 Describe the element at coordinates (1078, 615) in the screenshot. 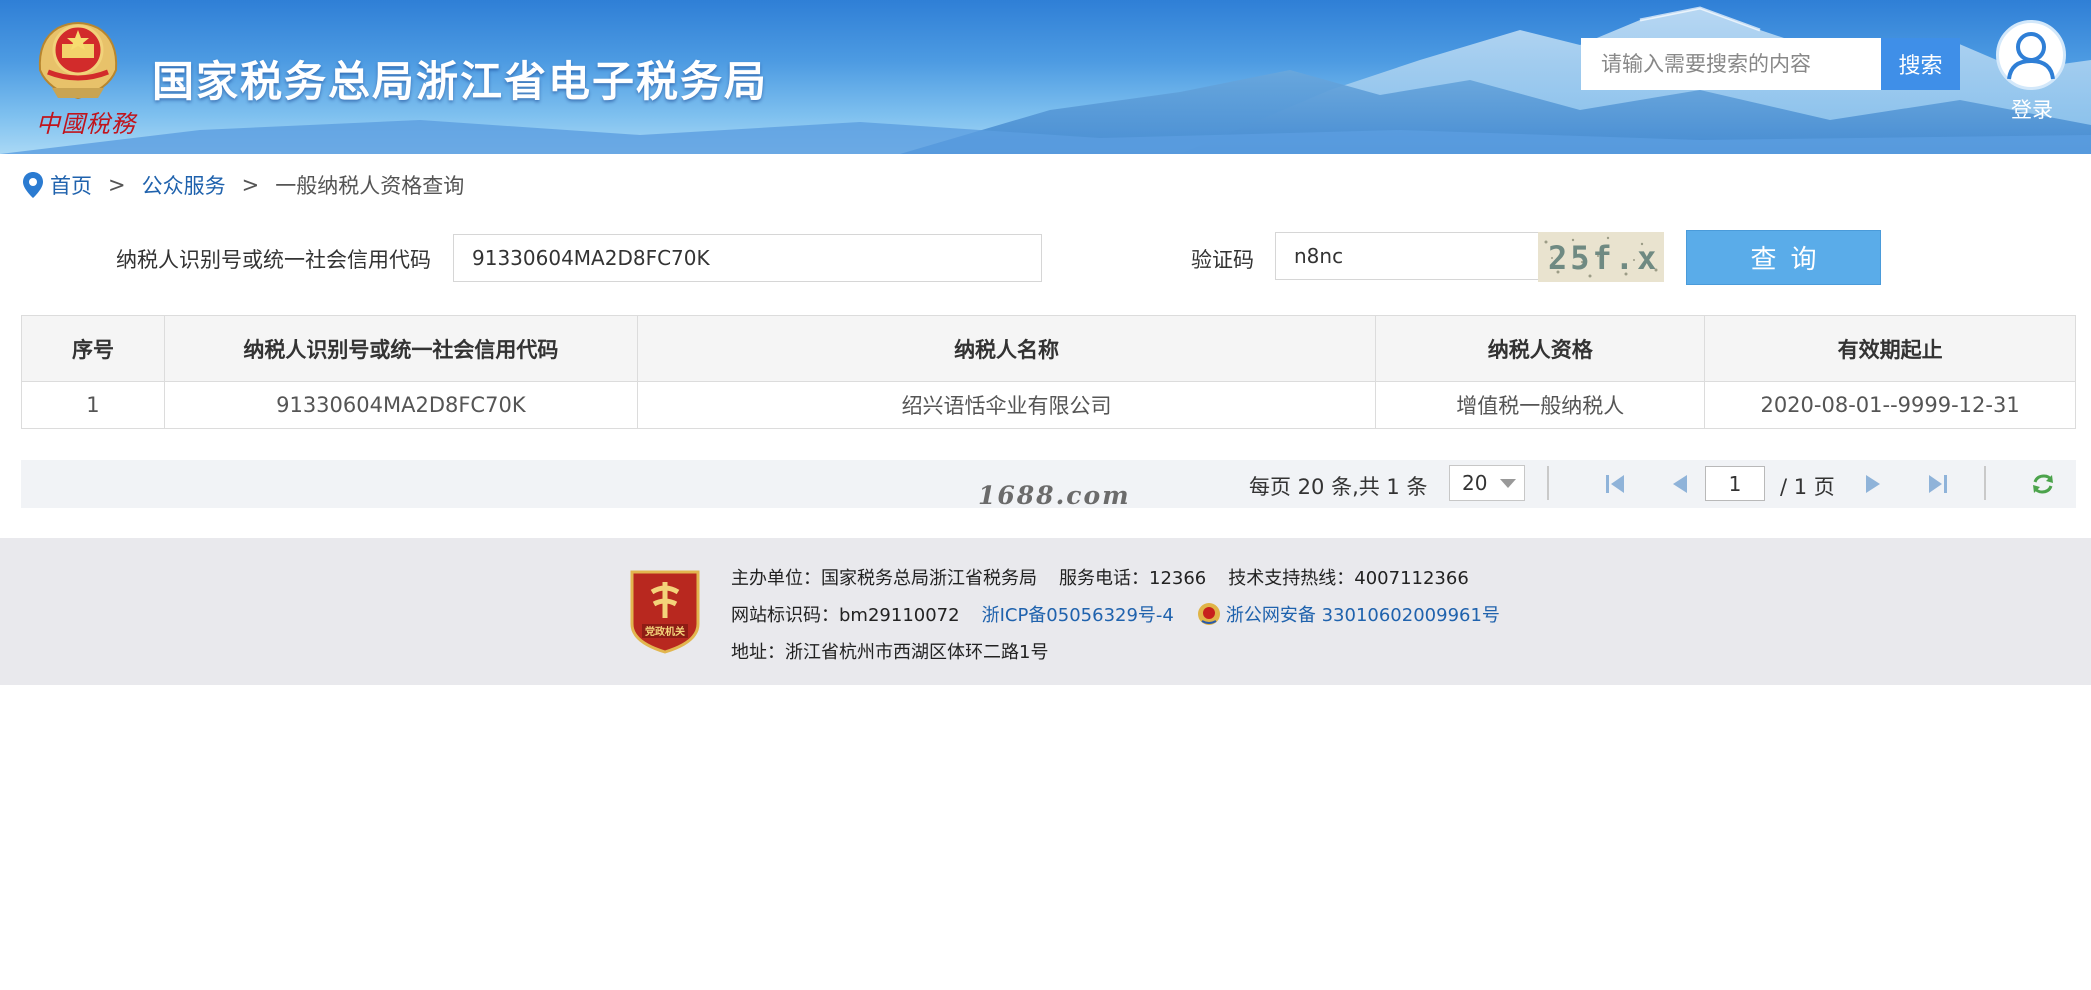

I see `icp-link: 浙ICP备05056329号-4` at that location.